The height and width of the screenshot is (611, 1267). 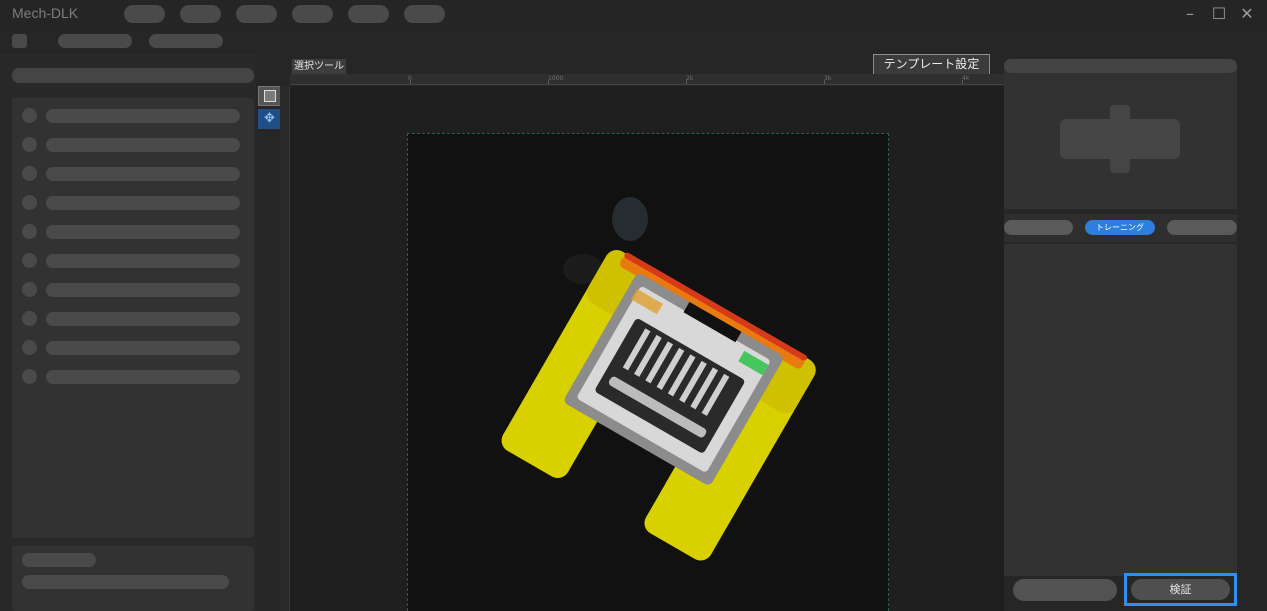 I want to click on tab-bar: トレーニング, so click(x=1120, y=228).